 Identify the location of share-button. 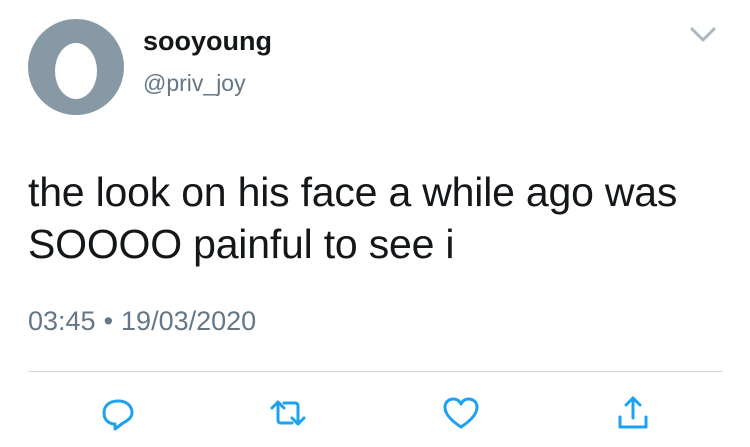
(633, 413).